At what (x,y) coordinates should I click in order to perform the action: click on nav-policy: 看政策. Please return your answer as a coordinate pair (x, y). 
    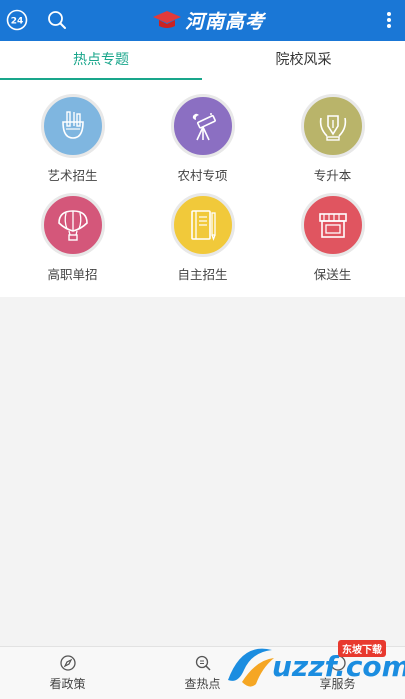
    Looking at the image, I should click on (67, 673).